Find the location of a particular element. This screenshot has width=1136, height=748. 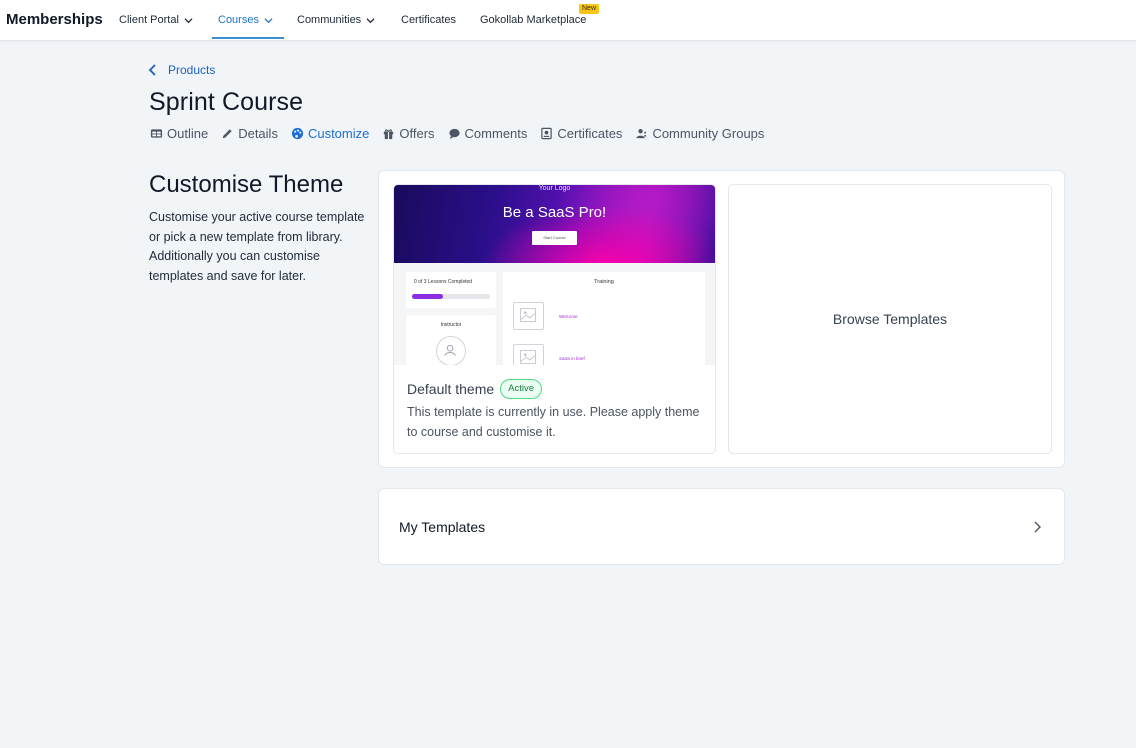

nav-communities: Communities is located at coordinates (336, 20).